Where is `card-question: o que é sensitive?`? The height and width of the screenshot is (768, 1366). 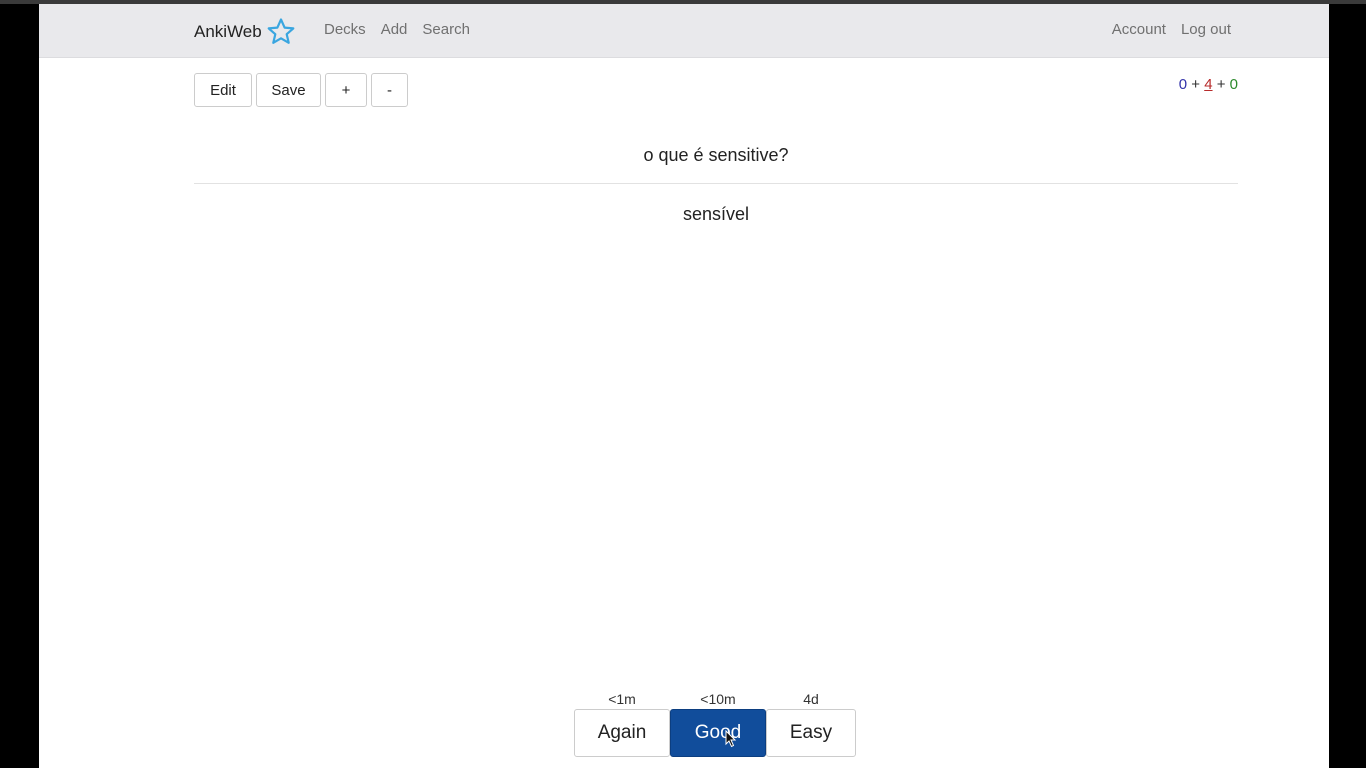
card-question: o que é sensitive? is located at coordinates (716, 155).